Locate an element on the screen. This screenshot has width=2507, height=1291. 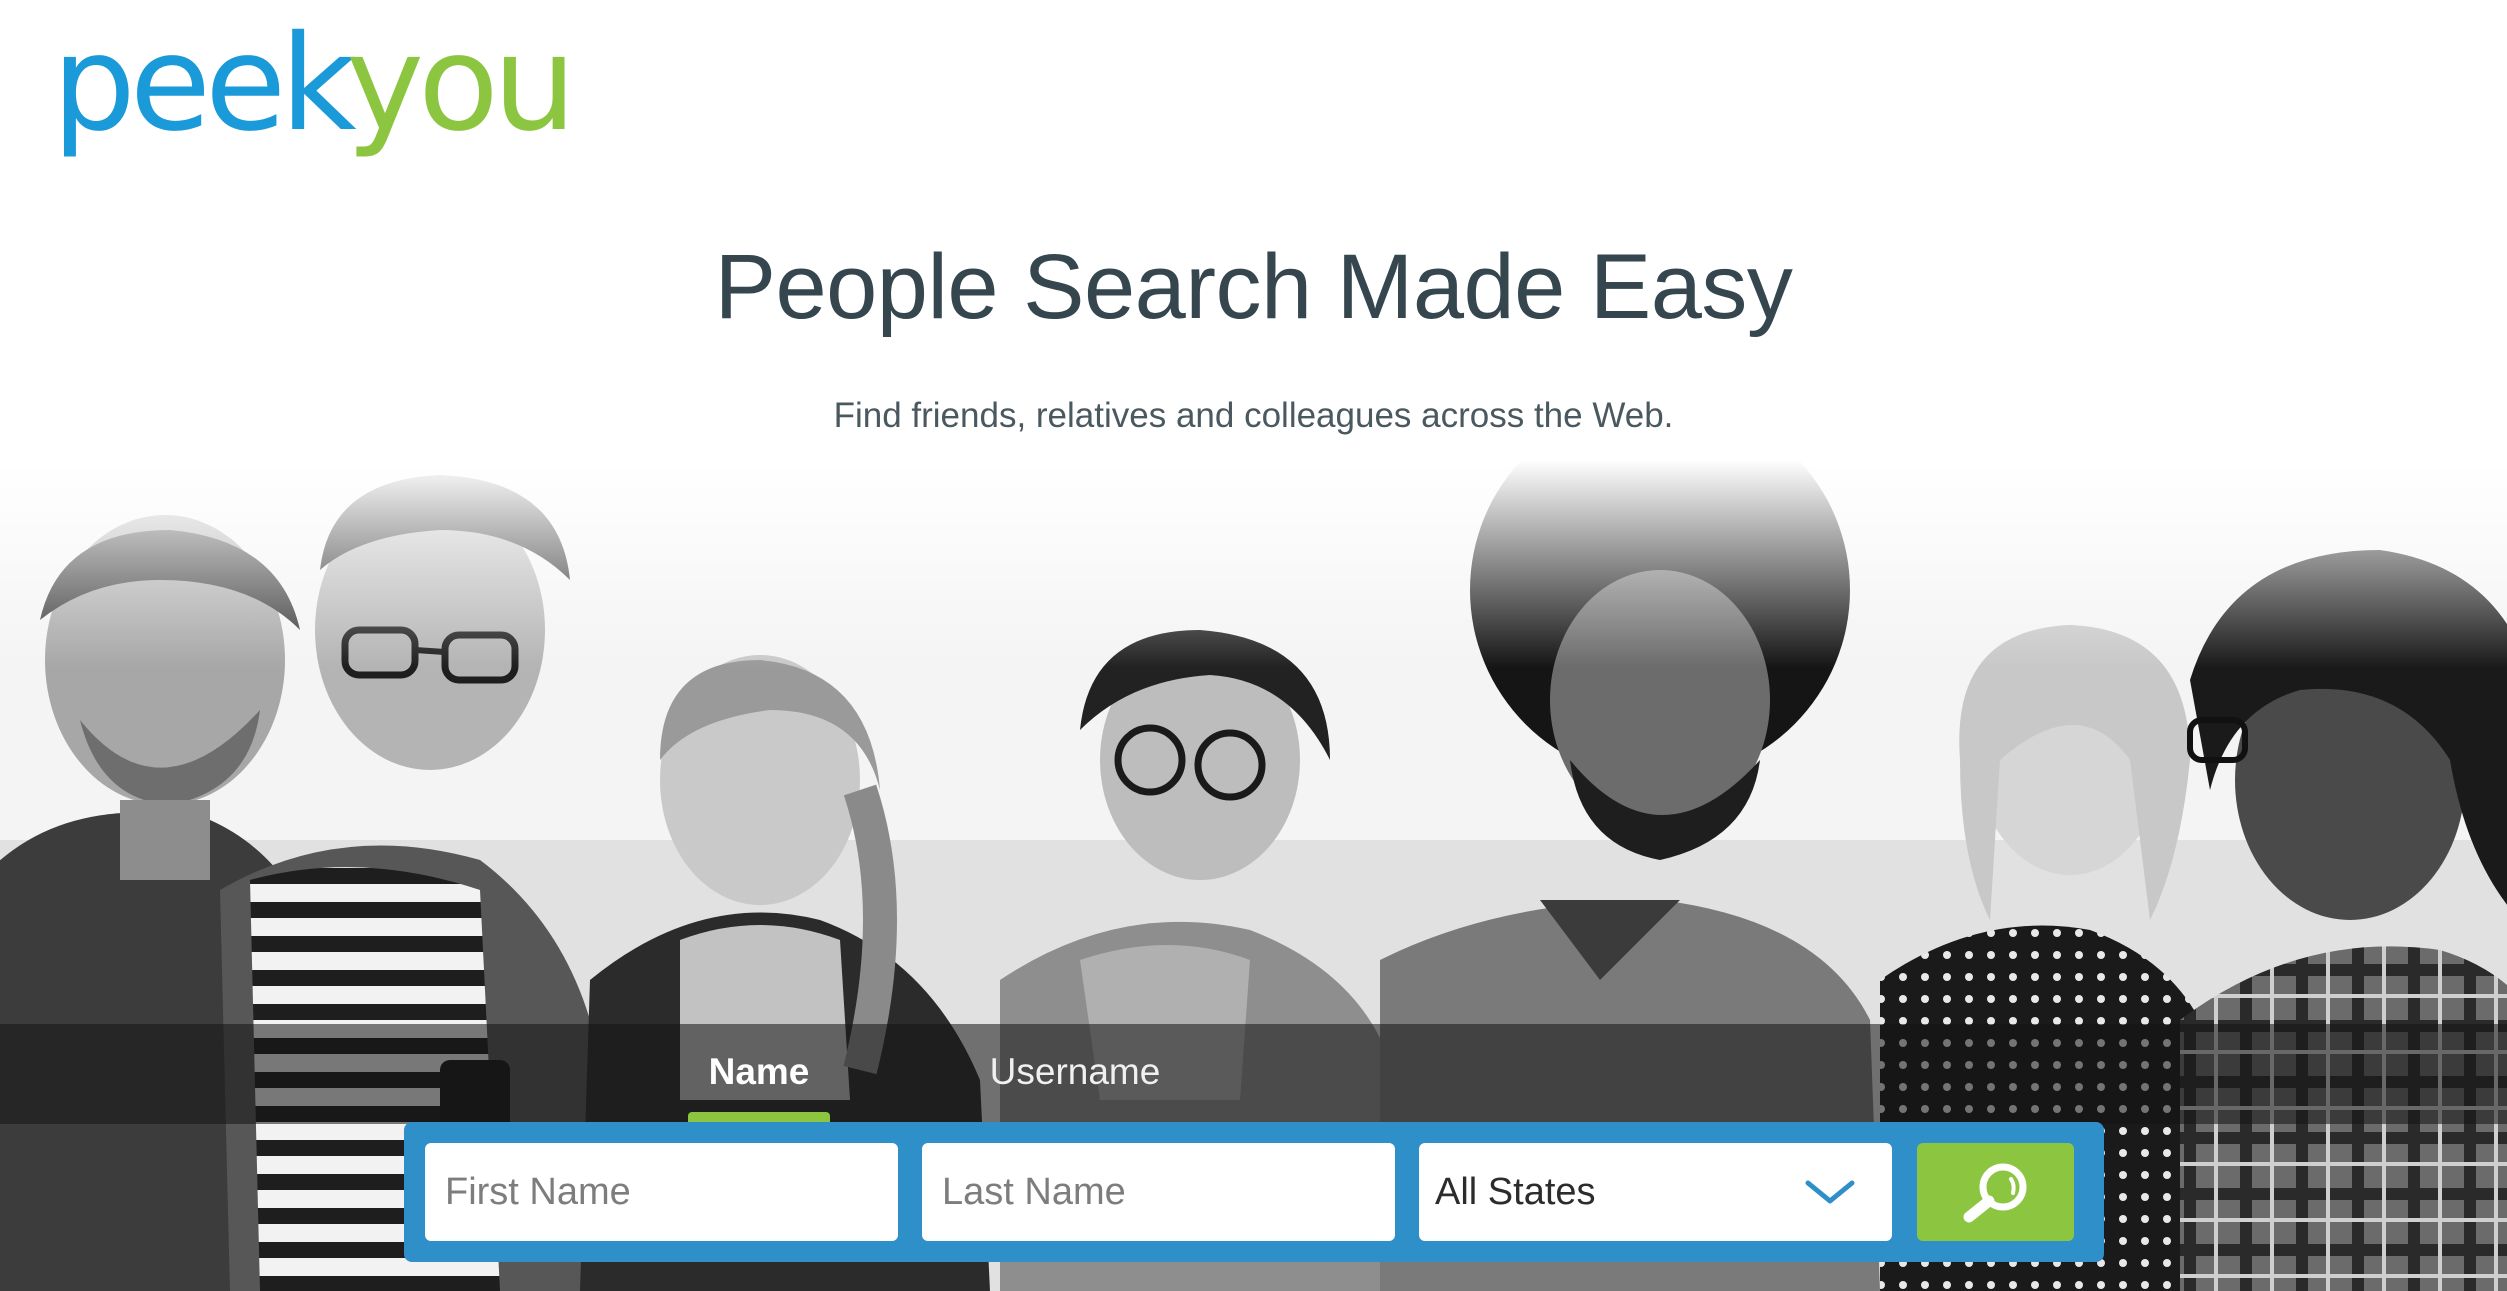
peekyou-logo: peekyou is located at coordinates (314, 84).